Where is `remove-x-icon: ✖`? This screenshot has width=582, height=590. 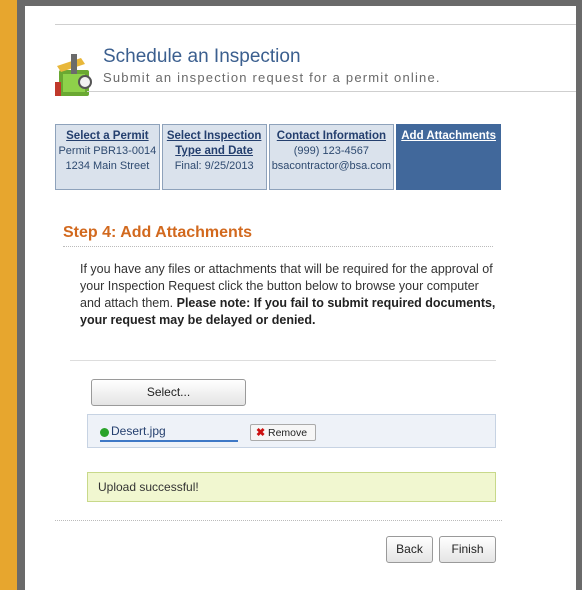
remove-x-icon: ✖ is located at coordinates (261, 433).